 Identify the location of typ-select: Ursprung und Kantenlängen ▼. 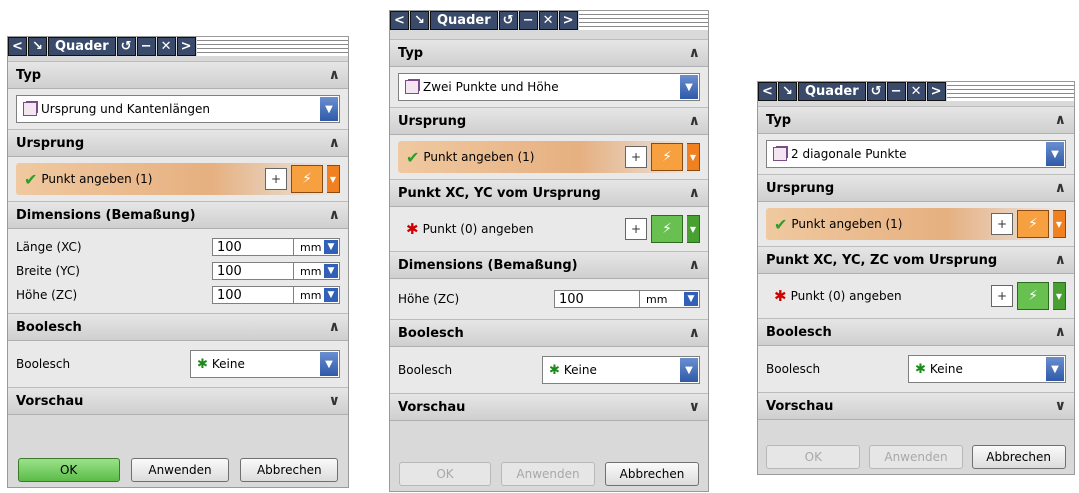
(178, 109).